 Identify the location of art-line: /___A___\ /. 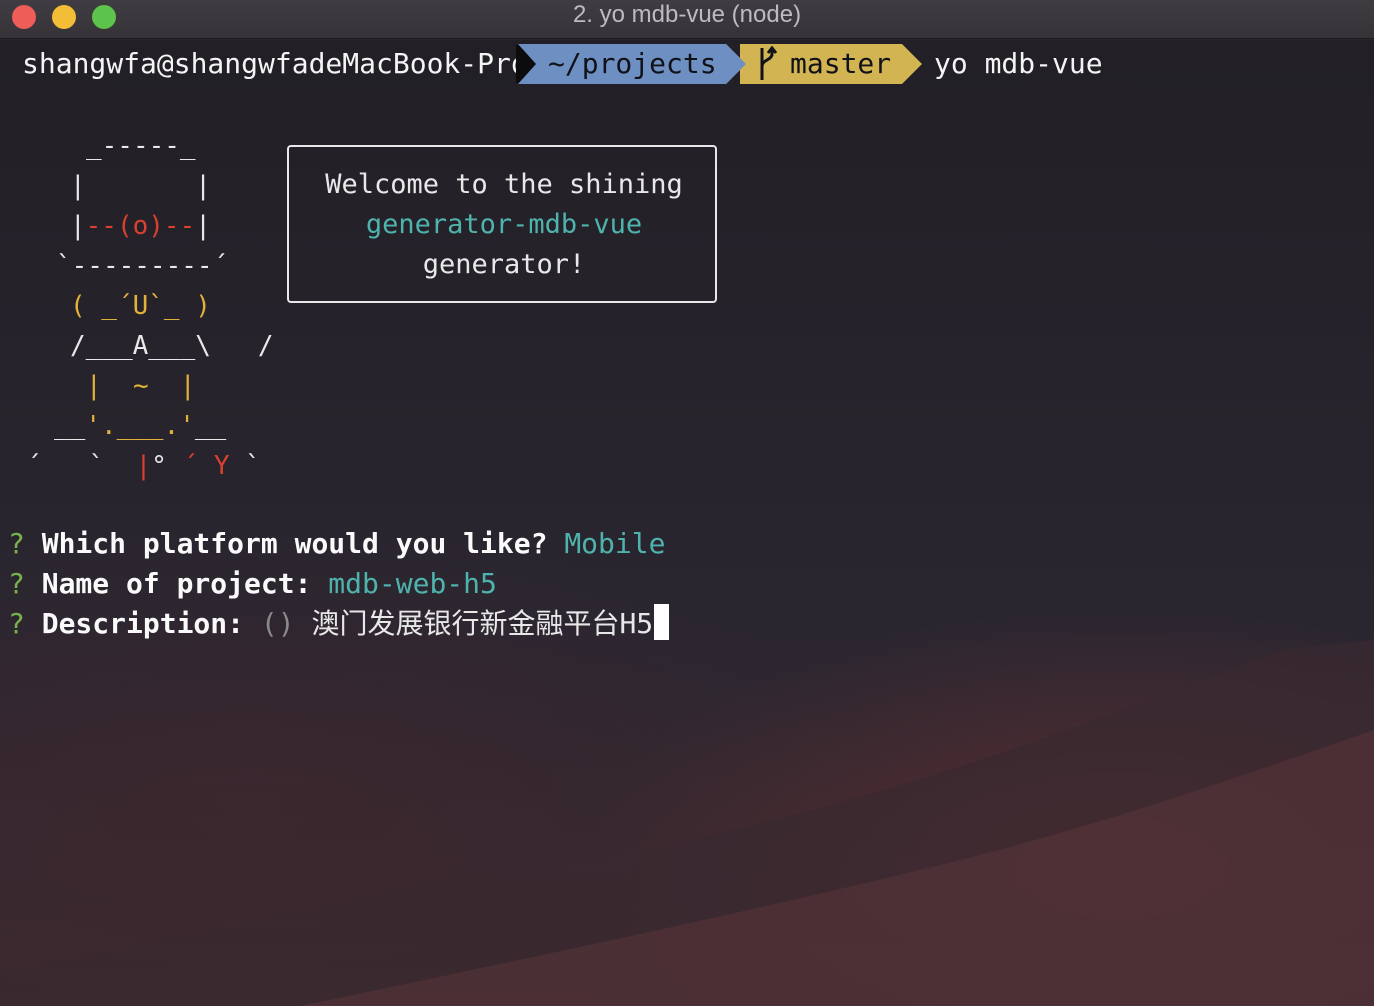
(172, 346).